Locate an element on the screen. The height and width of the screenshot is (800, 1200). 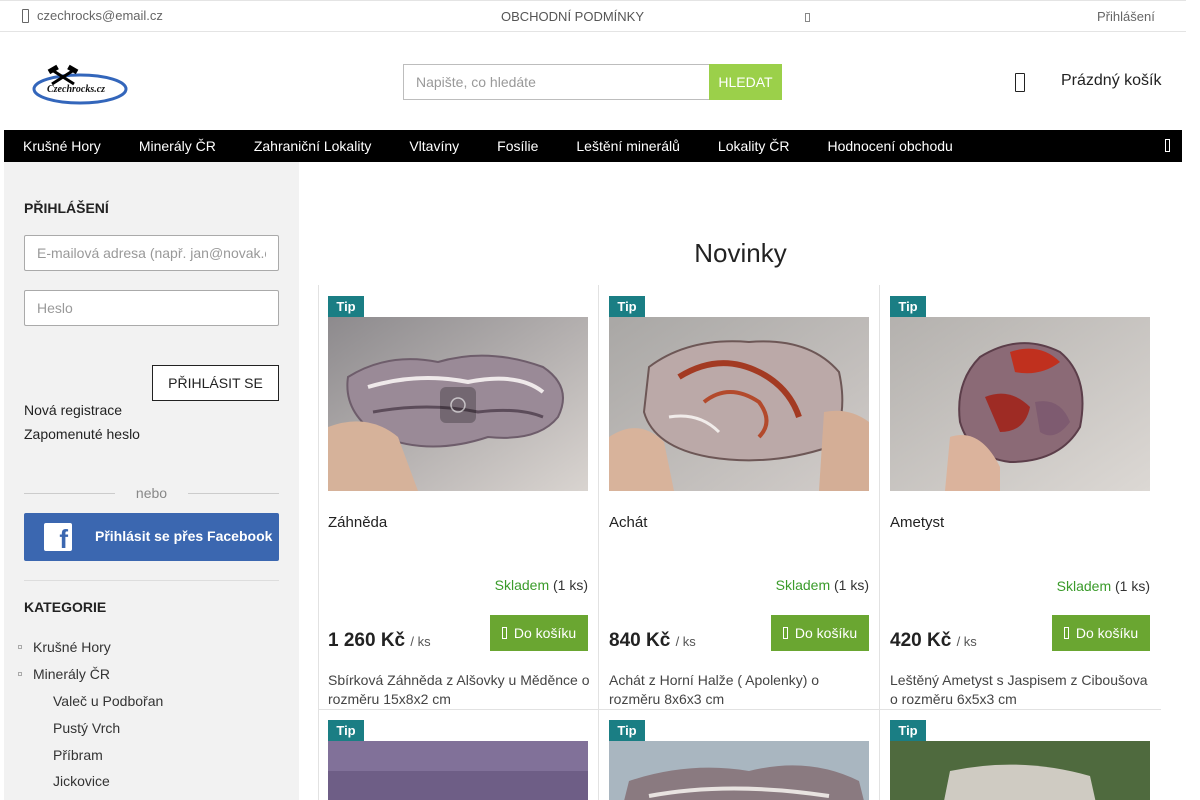
subcategory-pribram: Příbram is located at coordinates (78, 755).